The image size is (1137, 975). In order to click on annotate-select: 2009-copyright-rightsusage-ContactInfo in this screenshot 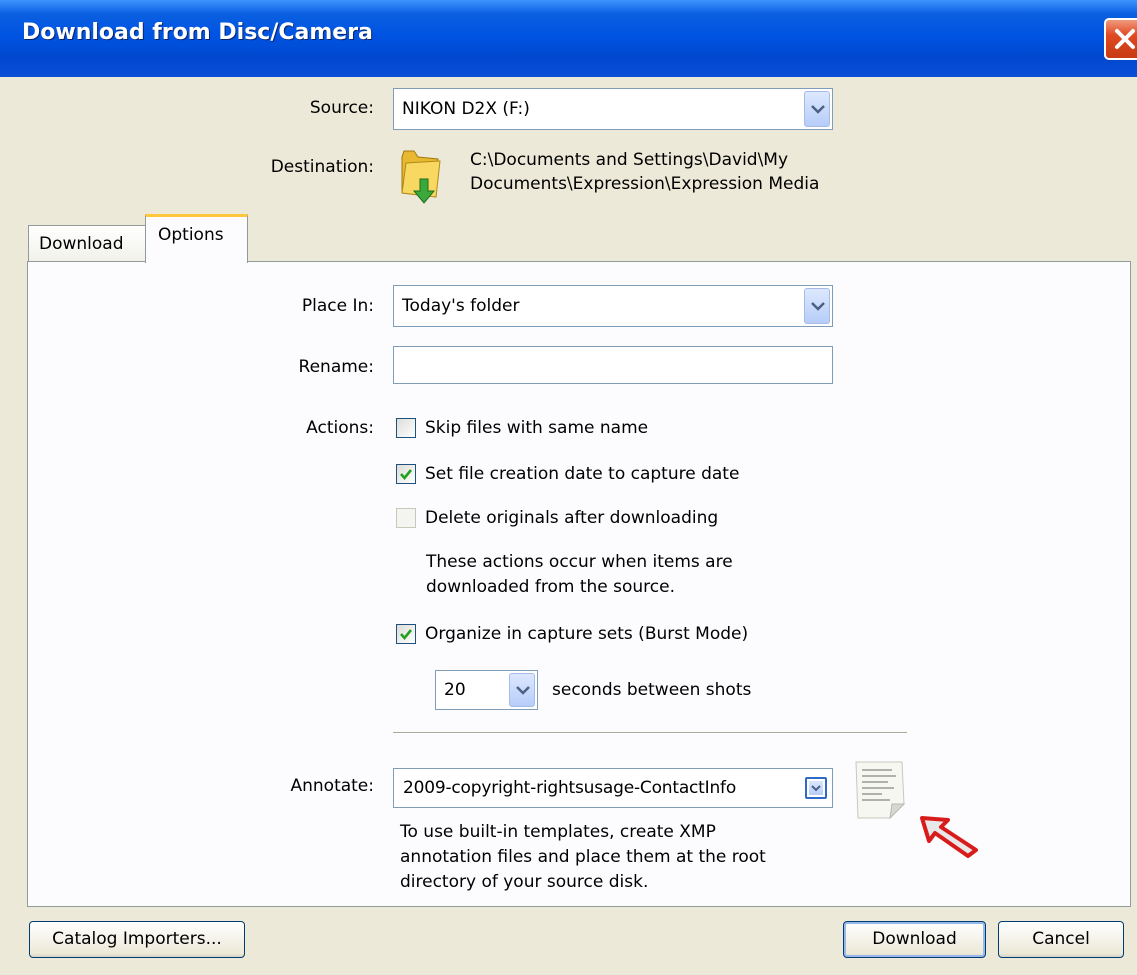, I will do `click(613, 788)`.